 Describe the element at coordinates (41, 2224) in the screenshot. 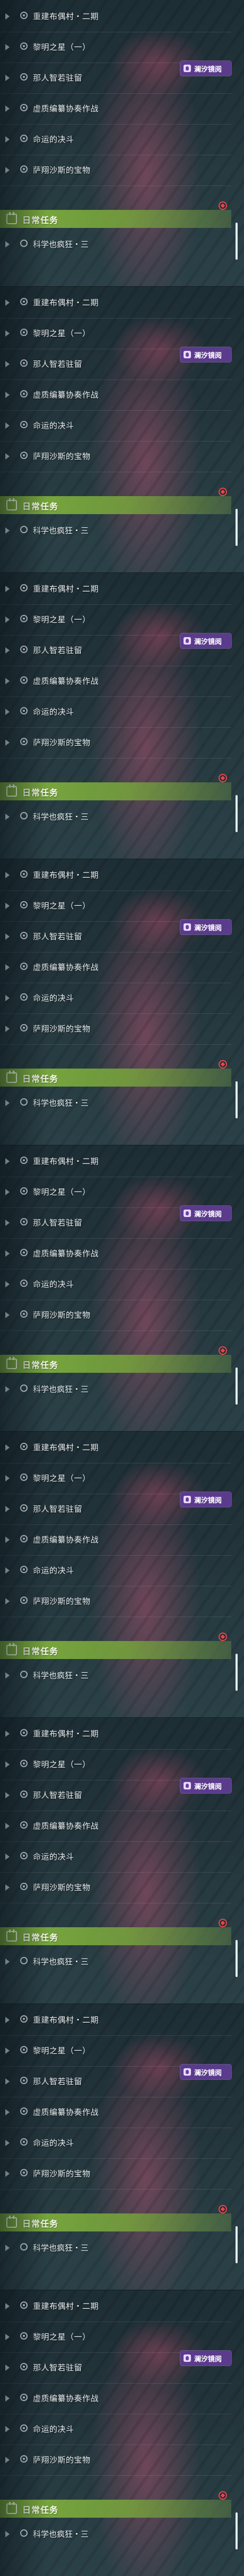

I see `daily-tasks-label: 日常任务` at that location.